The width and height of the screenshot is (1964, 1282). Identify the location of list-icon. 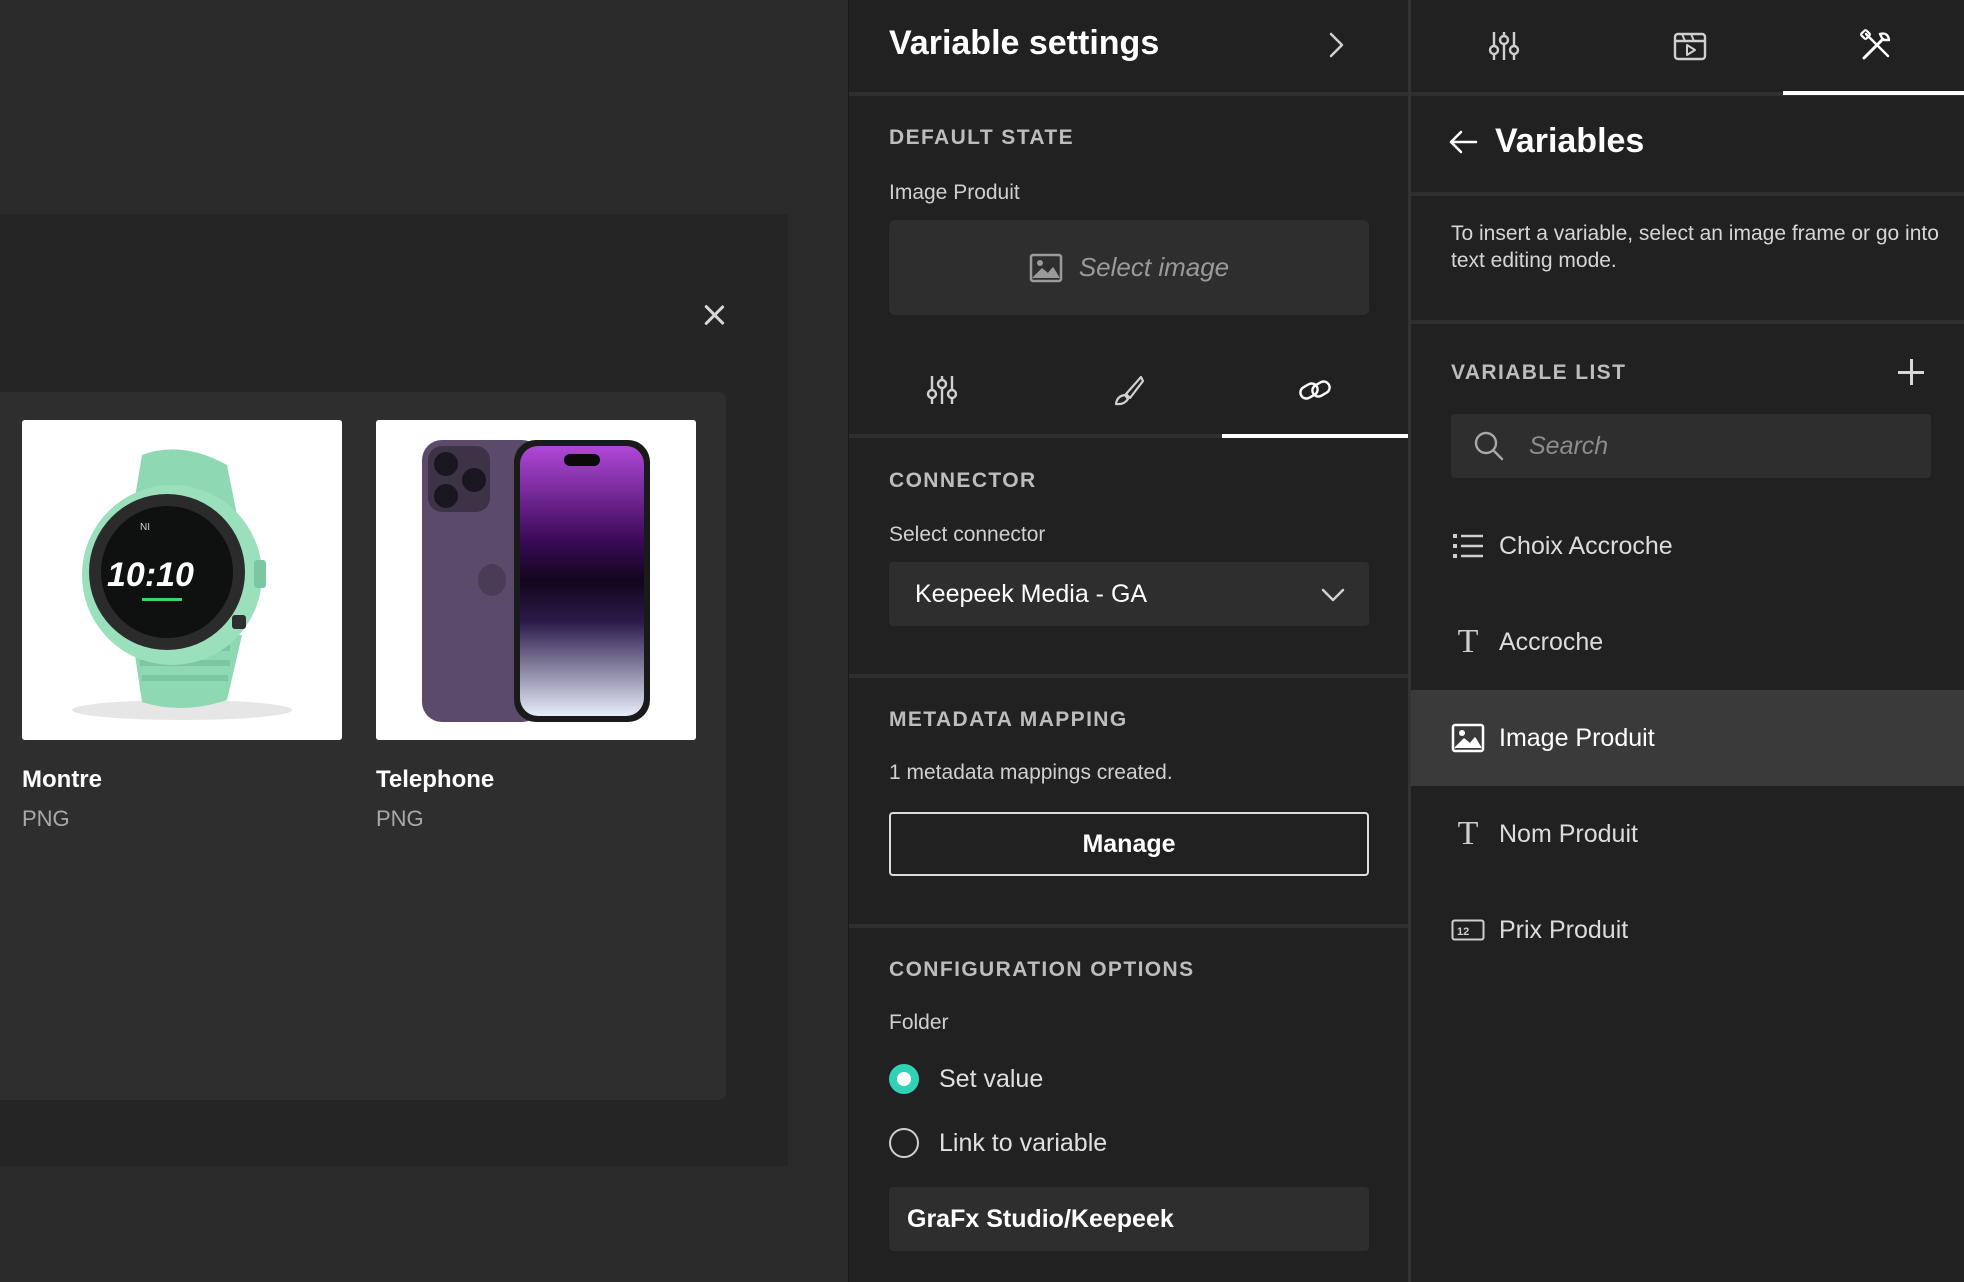
(1468, 546).